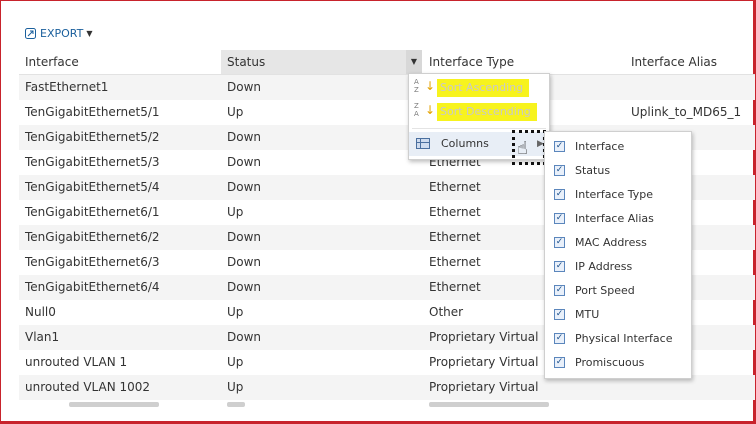 Image resolution: width=756 pixels, height=424 pixels. Describe the element at coordinates (489, 404) in the screenshot. I see `cut-text-type` at that location.